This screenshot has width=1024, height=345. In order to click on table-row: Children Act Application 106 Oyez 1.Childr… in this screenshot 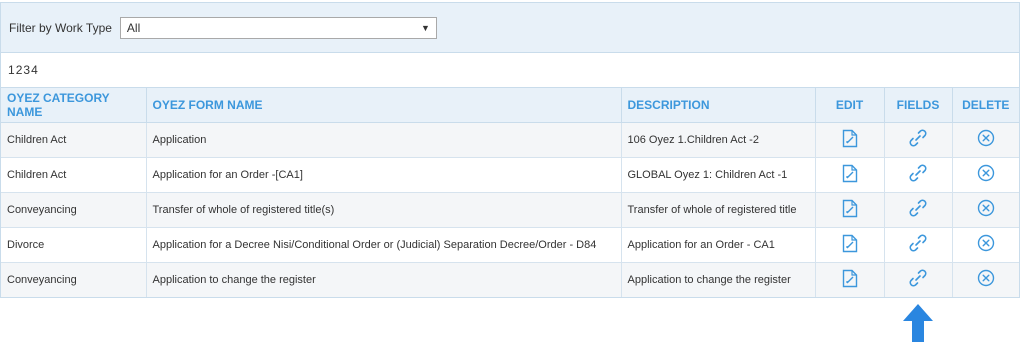, I will do `click(510, 140)`.